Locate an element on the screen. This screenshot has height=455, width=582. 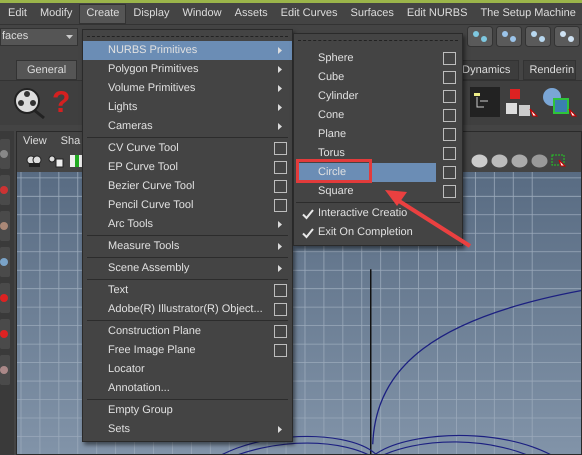
outliner-icon is located at coordinates (485, 102).